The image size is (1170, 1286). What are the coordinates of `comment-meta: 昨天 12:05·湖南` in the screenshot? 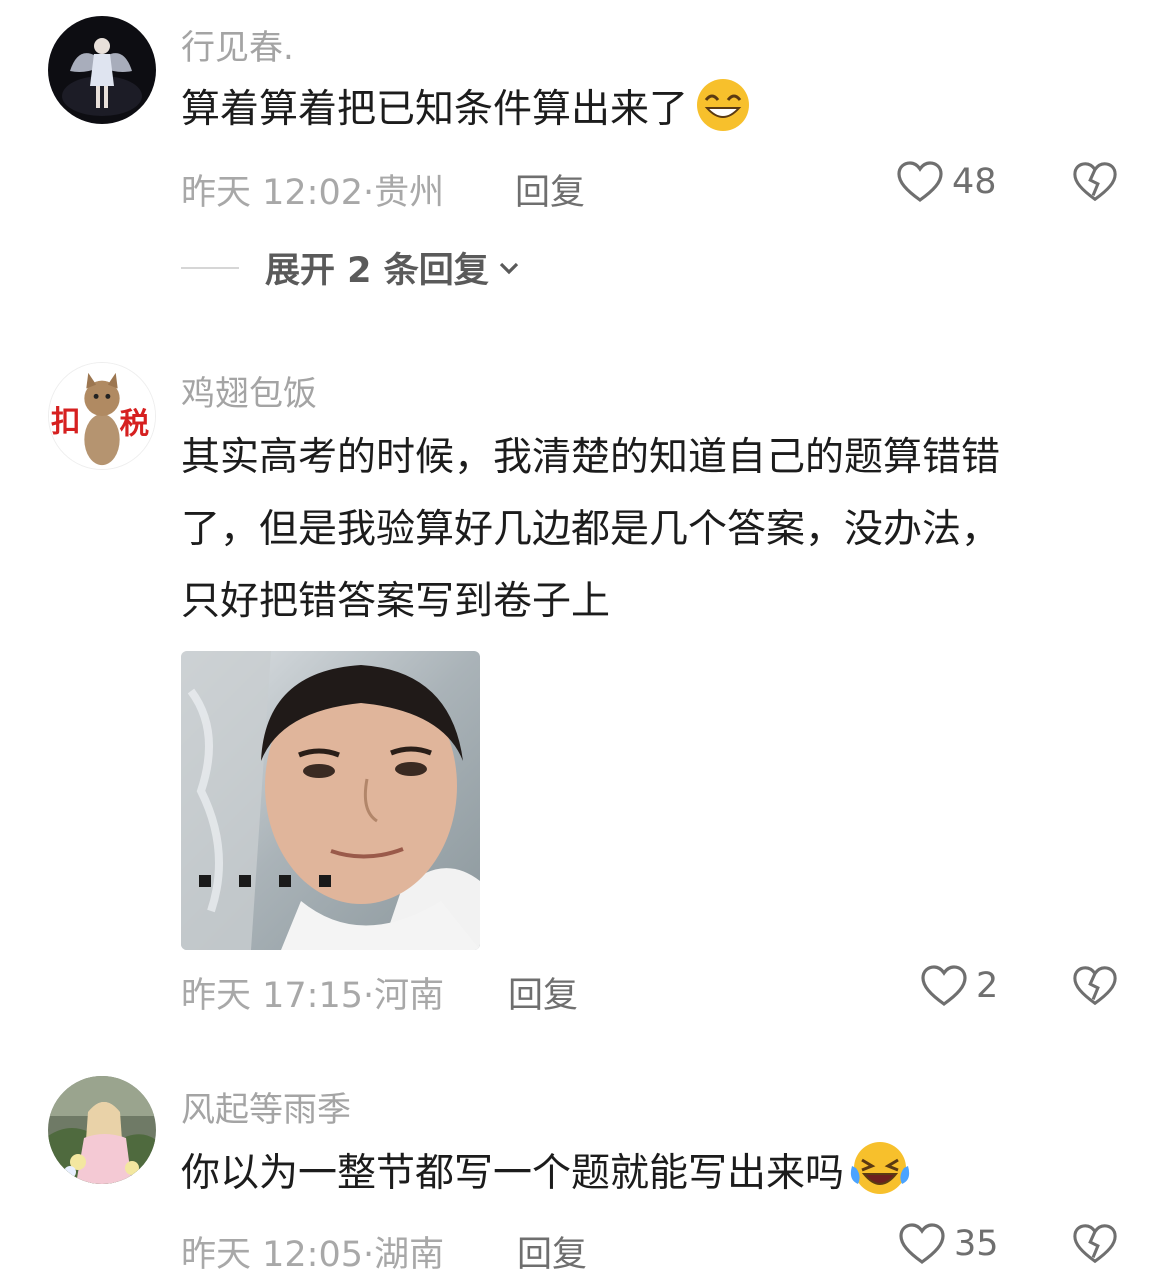 It's located at (312, 1251).